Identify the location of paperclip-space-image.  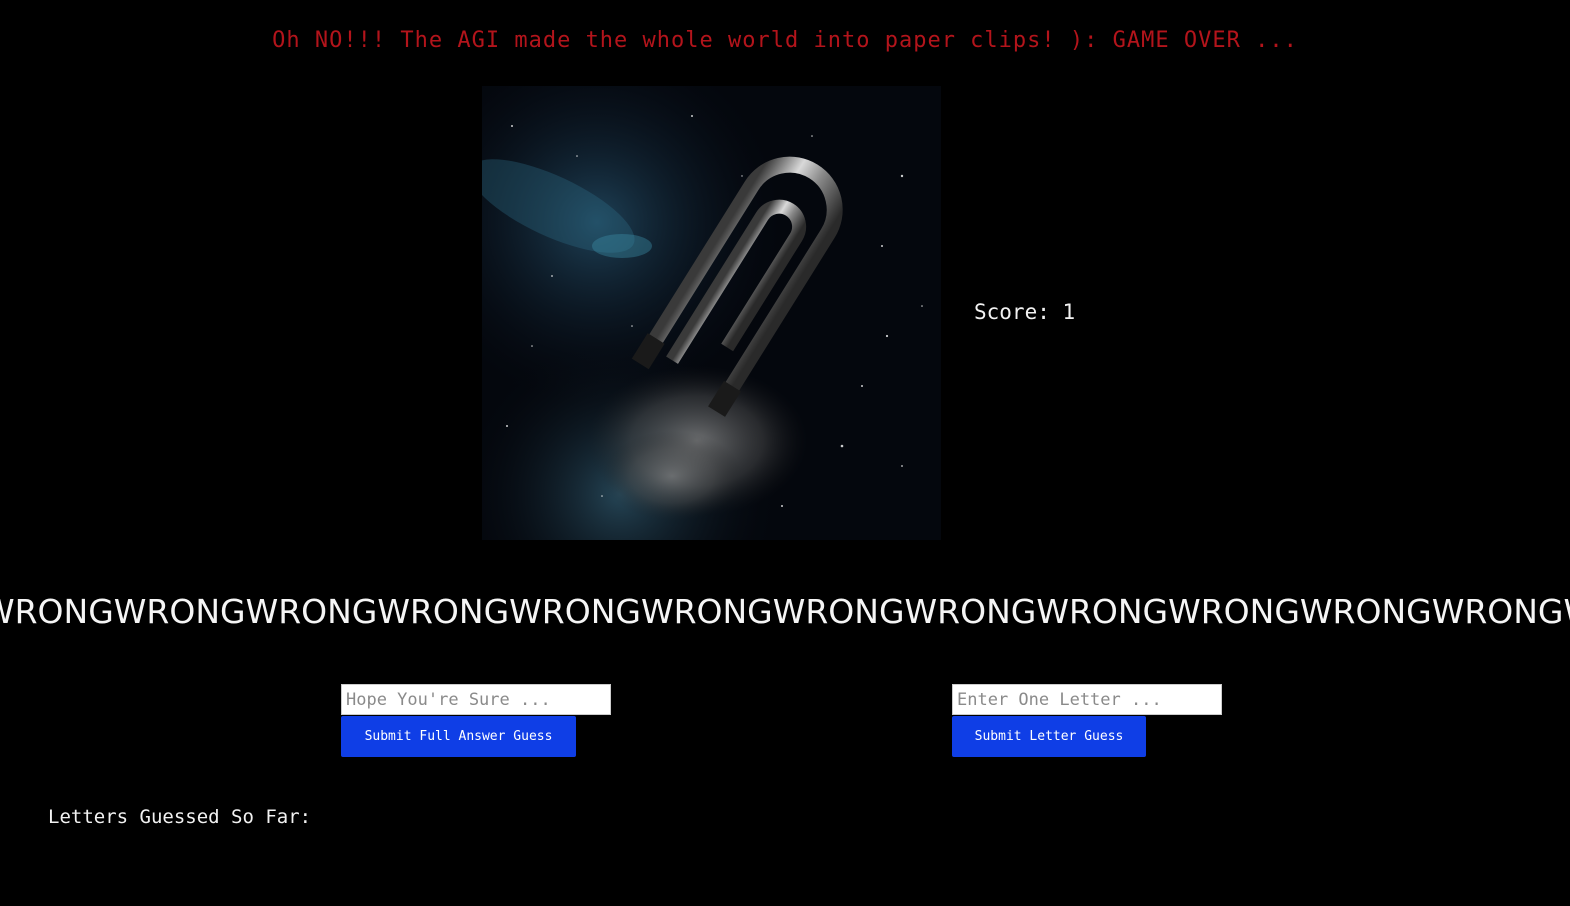
(711, 313).